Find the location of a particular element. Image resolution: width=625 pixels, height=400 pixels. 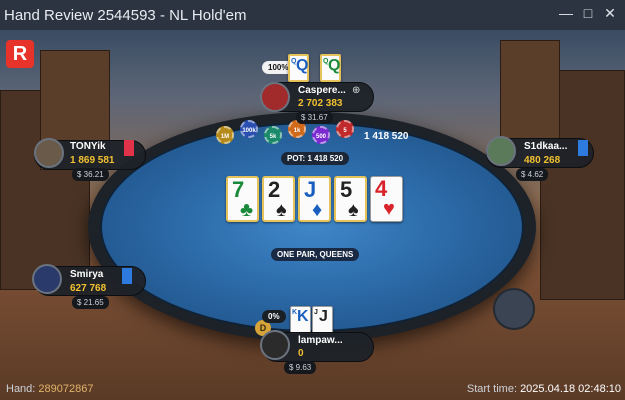

hole-card: KK is located at coordinates (300, 320).